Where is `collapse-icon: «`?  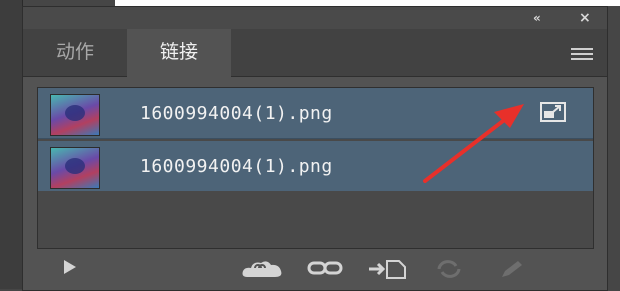
collapse-icon: « is located at coordinates (537, 18).